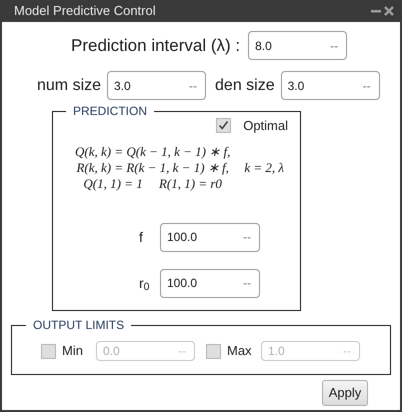 This screenshot has height=412, width=402. What do you see at coordinates (345, 393) in the screenshot?
I see `apply-button: Apply` at bounding box center [345, 393].